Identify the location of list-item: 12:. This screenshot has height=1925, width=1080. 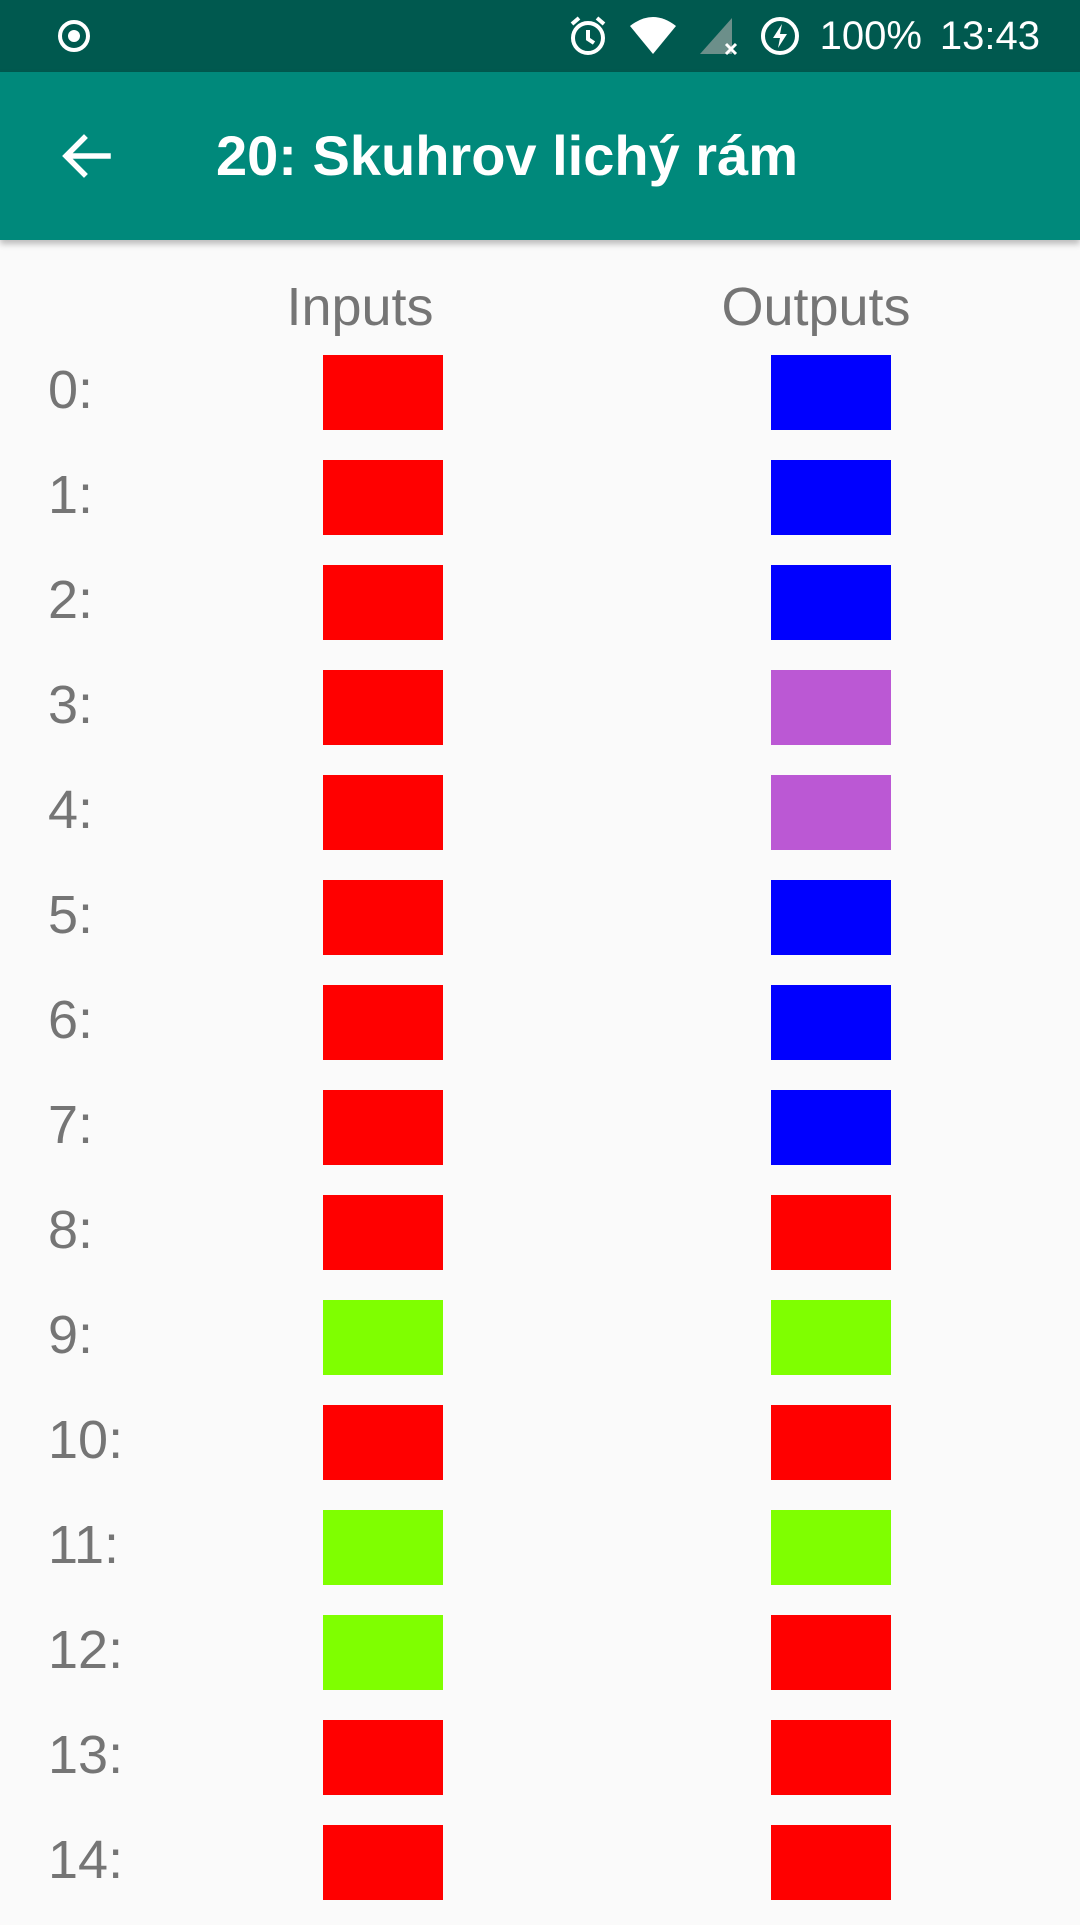
(540, 1662).